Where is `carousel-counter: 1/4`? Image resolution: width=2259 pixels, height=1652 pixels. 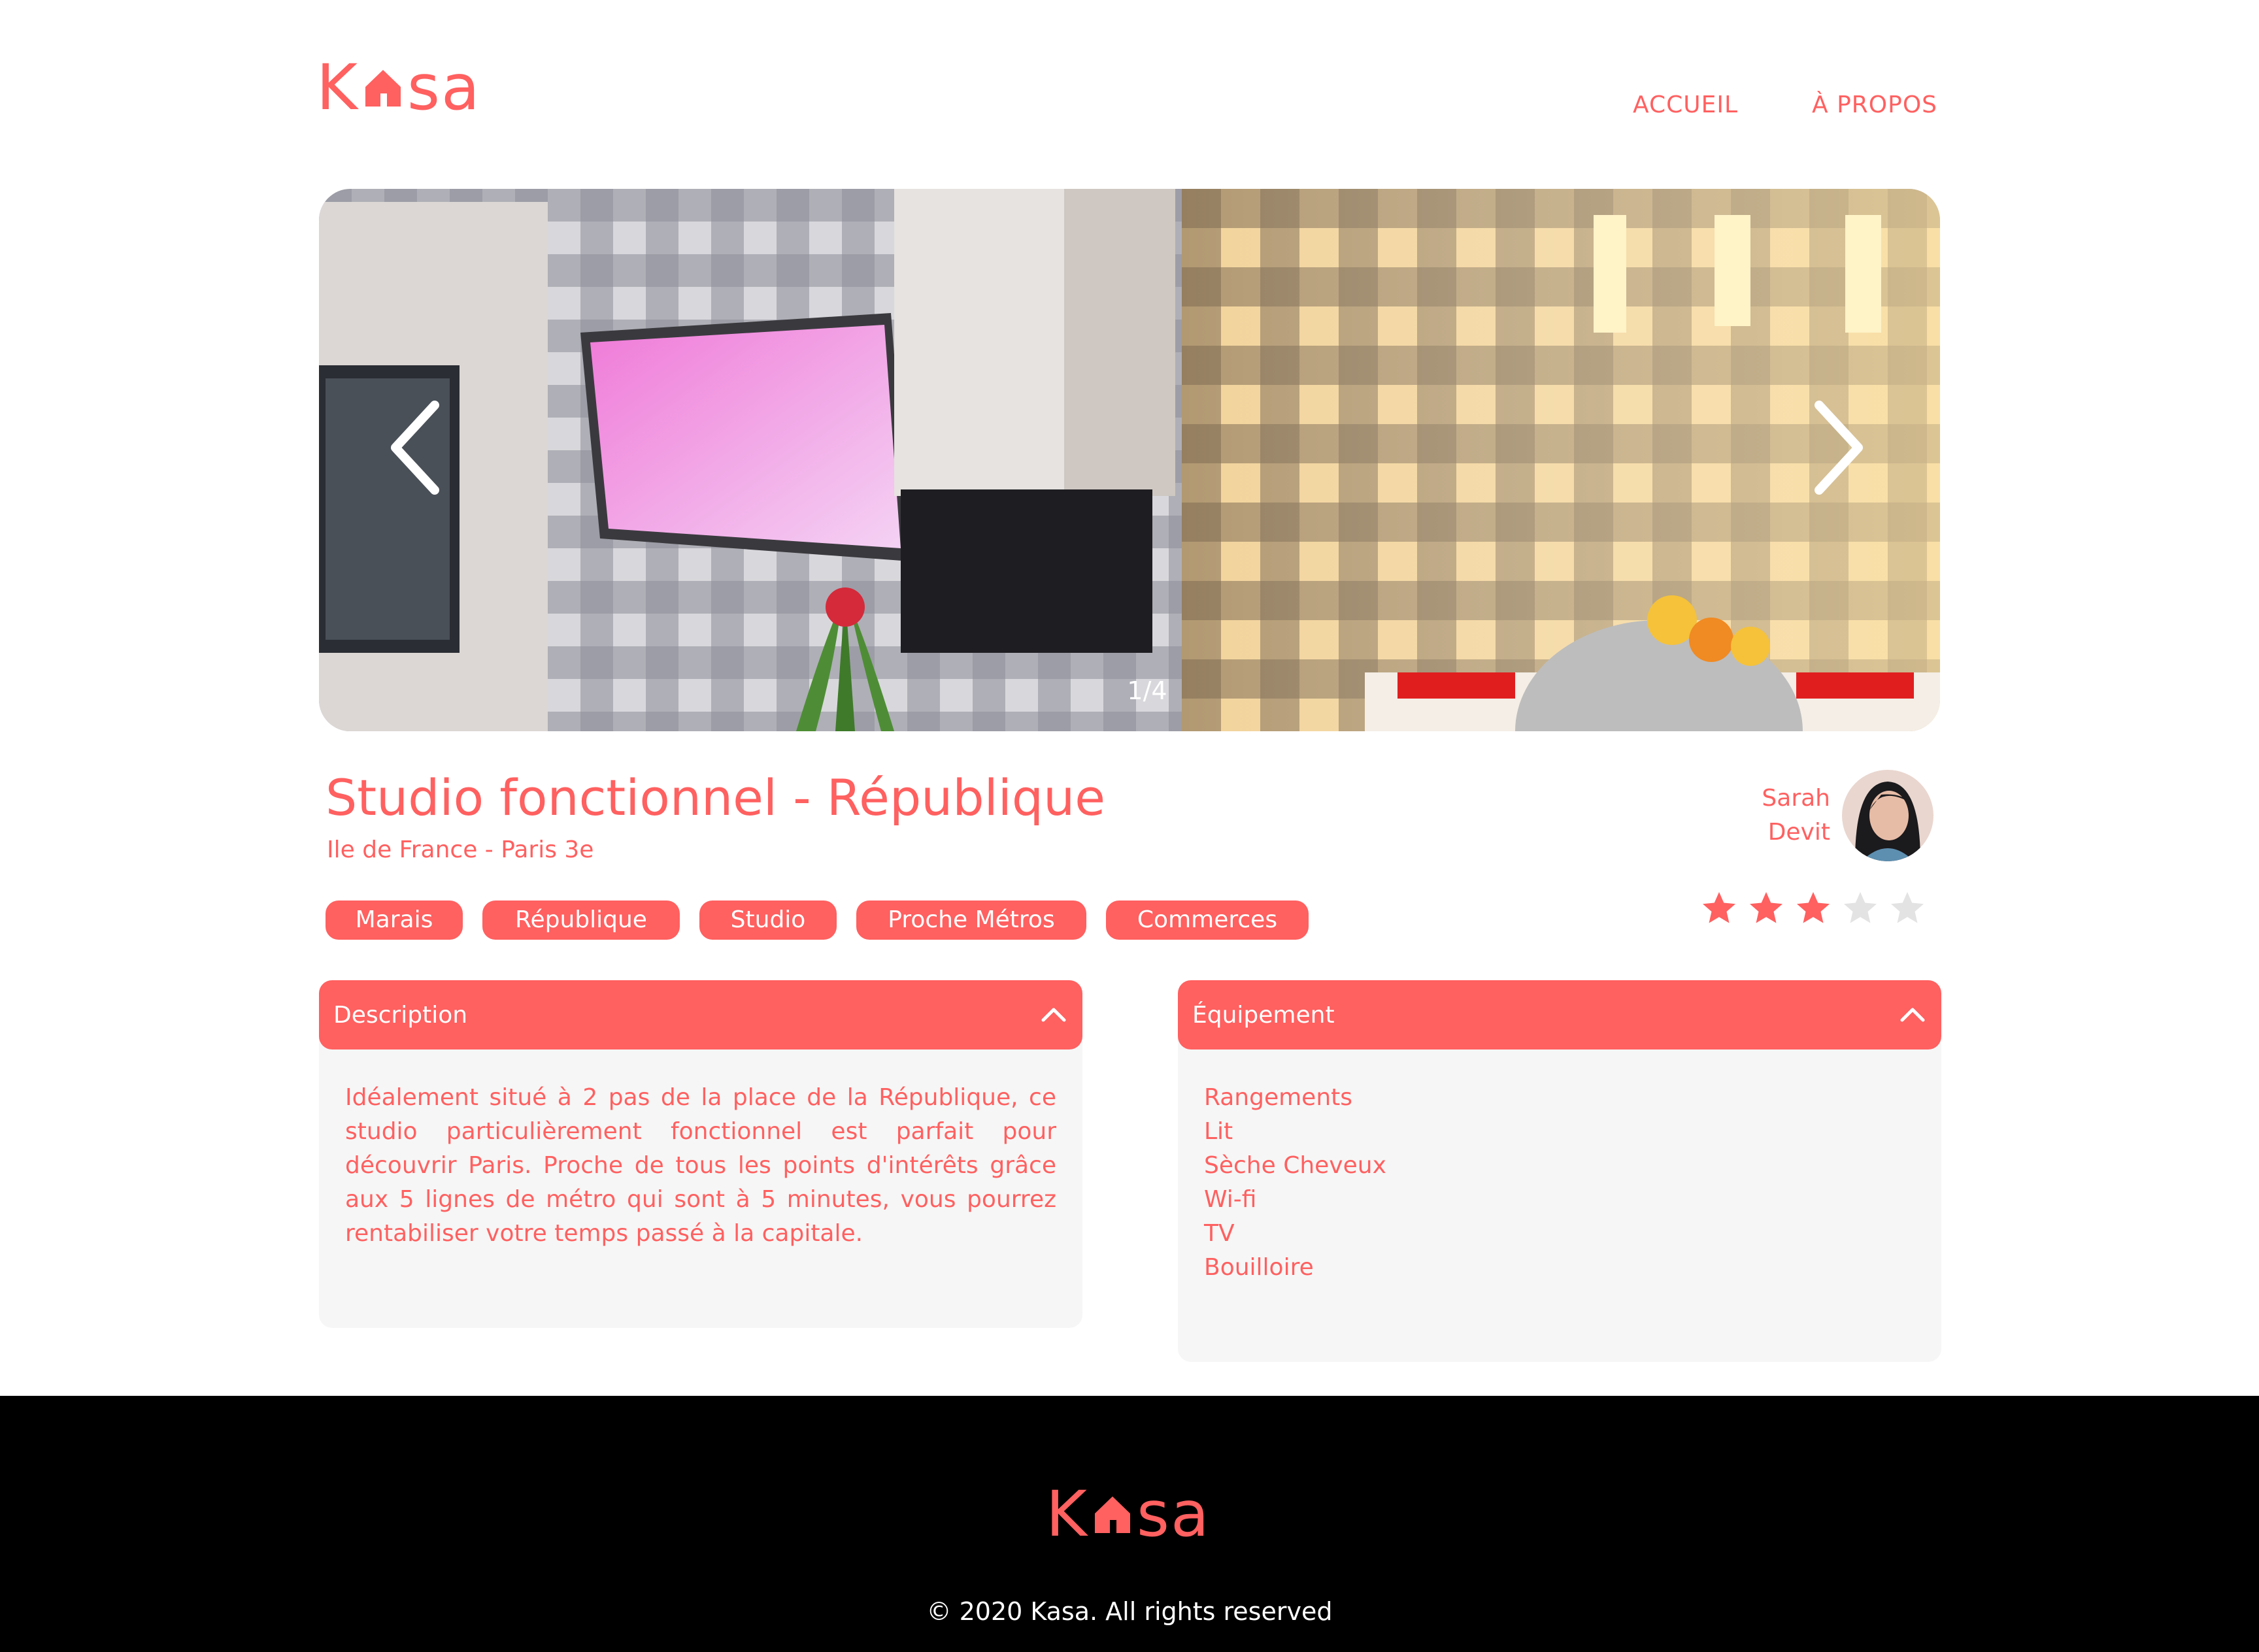 carousel-counter: 1/4 is located at coordinates (1147, 690).